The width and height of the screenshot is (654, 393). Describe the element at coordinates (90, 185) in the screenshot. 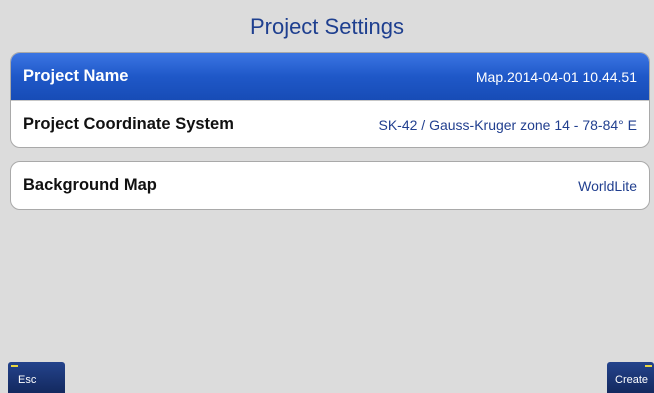

I see `background-map-label: Background Map` at that location.